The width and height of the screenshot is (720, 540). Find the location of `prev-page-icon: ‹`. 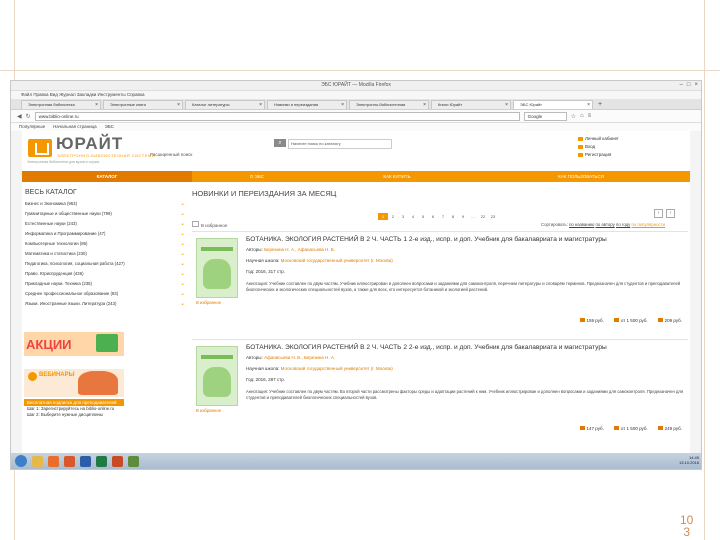

prev-page-icon: ‹ is located at coordinates (658, 213).